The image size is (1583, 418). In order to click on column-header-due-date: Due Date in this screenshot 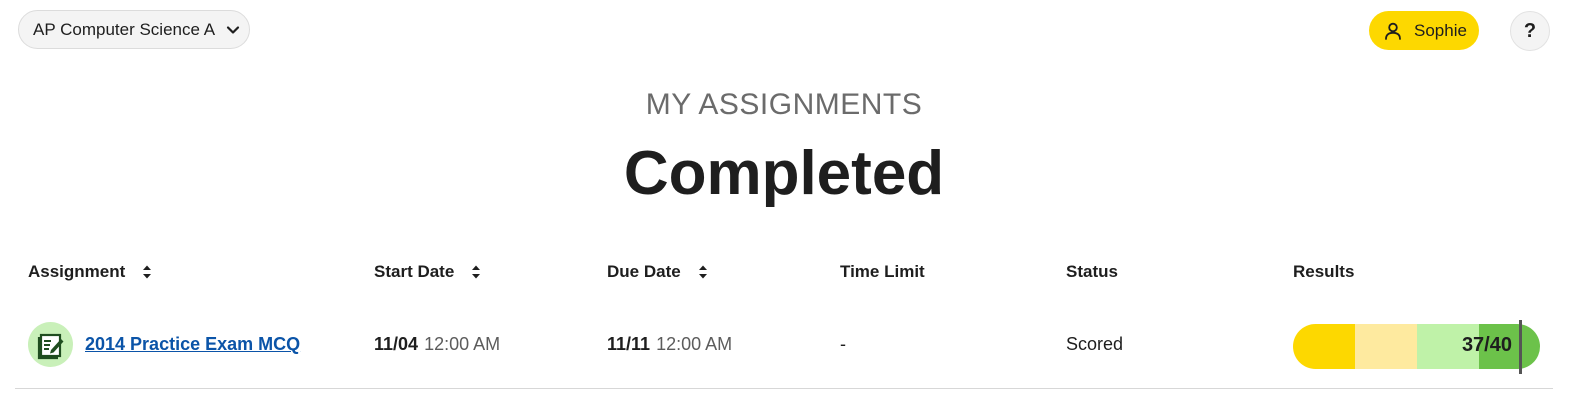, I will do `click(658, 272)`.